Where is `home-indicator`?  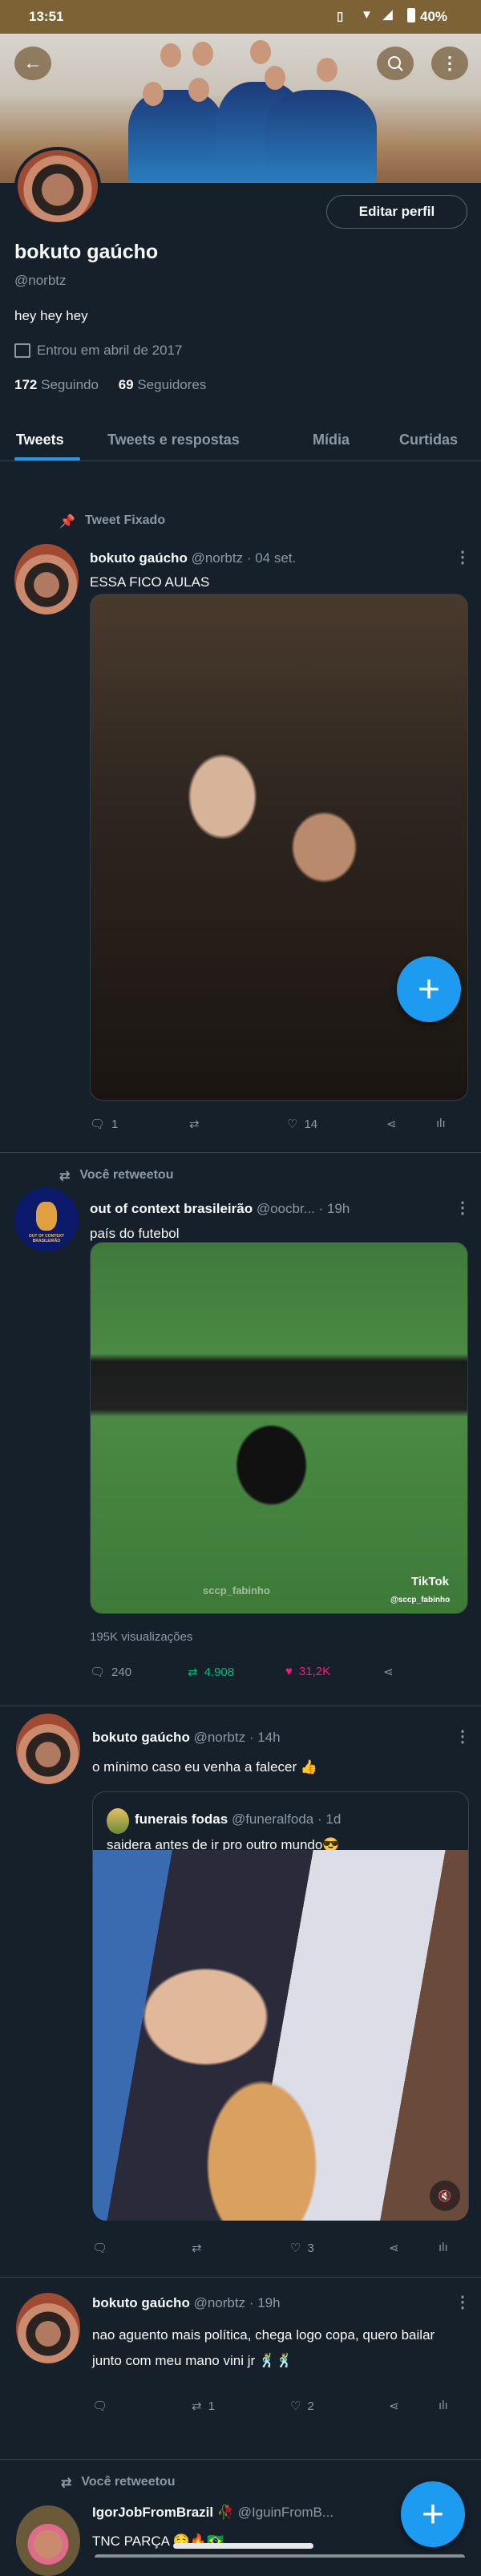
home-indicator is located at coordinates (243, 2546).